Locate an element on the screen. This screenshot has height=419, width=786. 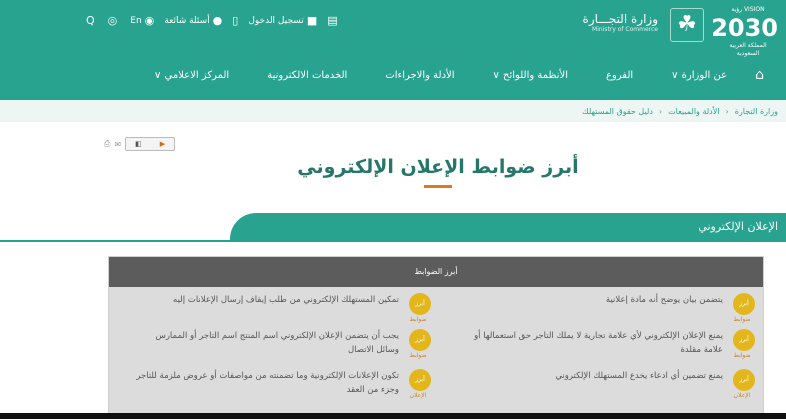
language-icon: ◉ is located at coordinates (149, 20).